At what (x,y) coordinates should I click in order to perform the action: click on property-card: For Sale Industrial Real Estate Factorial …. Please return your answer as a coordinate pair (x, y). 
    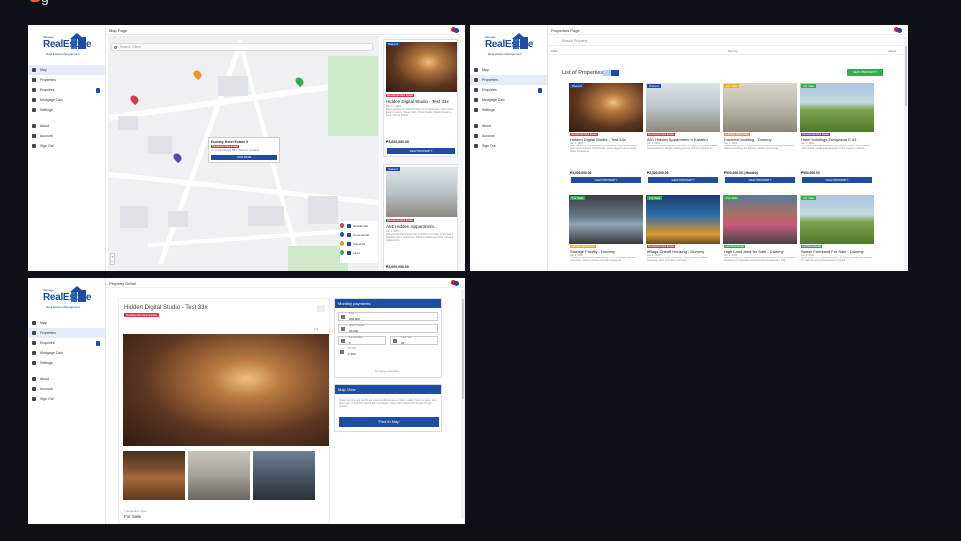
    Looking at the image, I should click on (760, 134).